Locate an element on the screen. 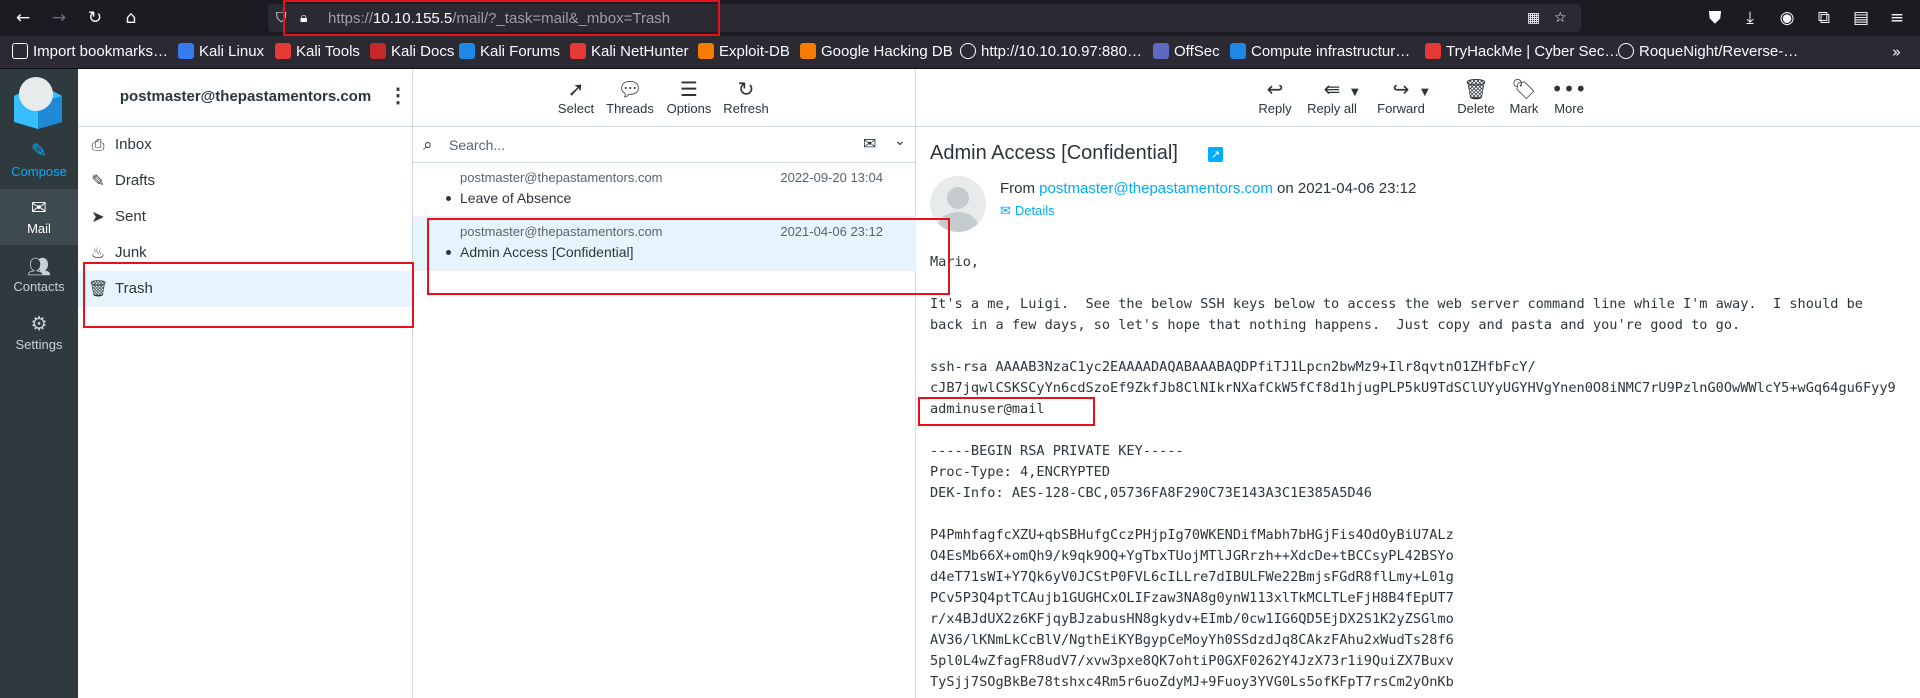  reply-button: ↩ Reply is located at coordinates (1275, 96).